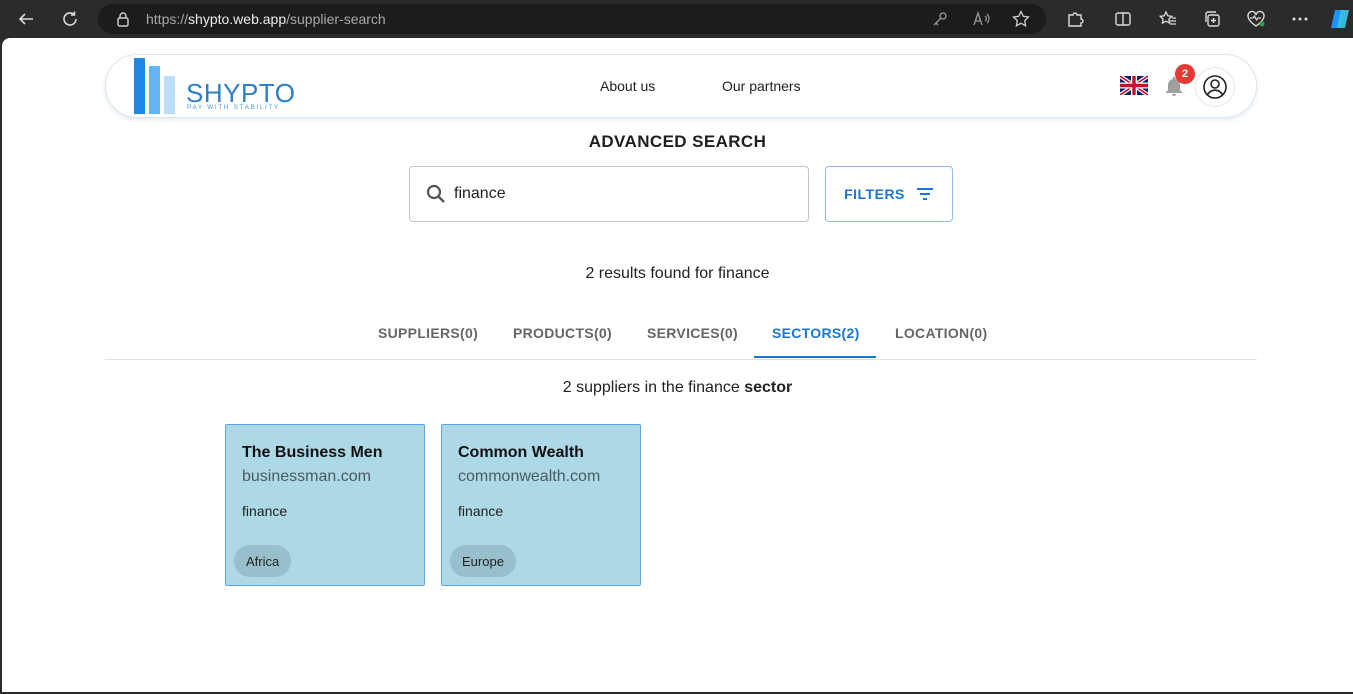  I want to click on key-icon, so click(940, 19).